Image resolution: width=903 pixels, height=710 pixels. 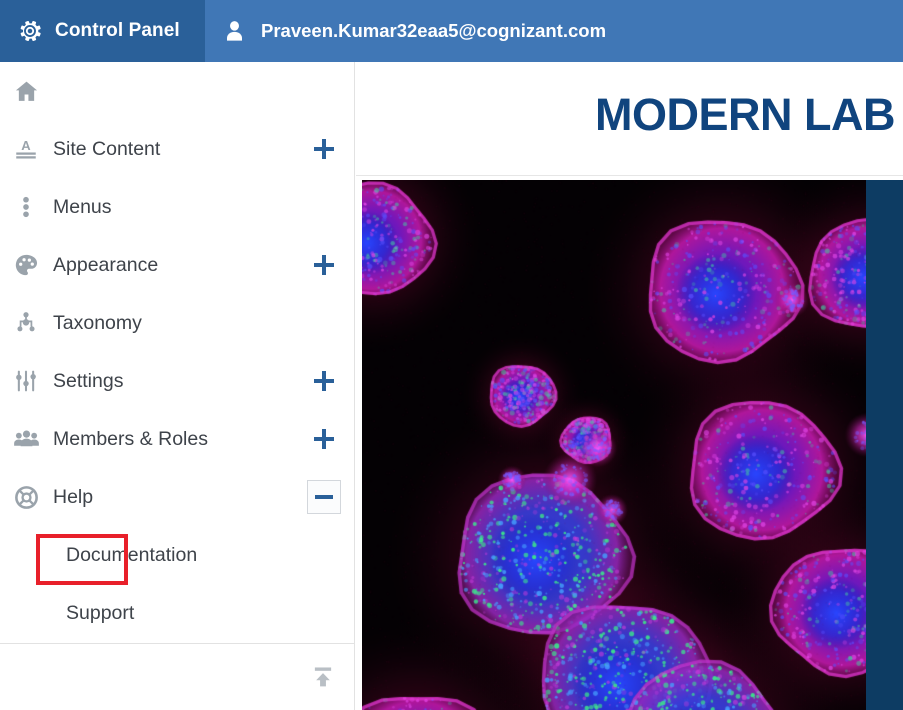 I want to click on sidebar-item-menus: Menus, so click(x=177, y=207).